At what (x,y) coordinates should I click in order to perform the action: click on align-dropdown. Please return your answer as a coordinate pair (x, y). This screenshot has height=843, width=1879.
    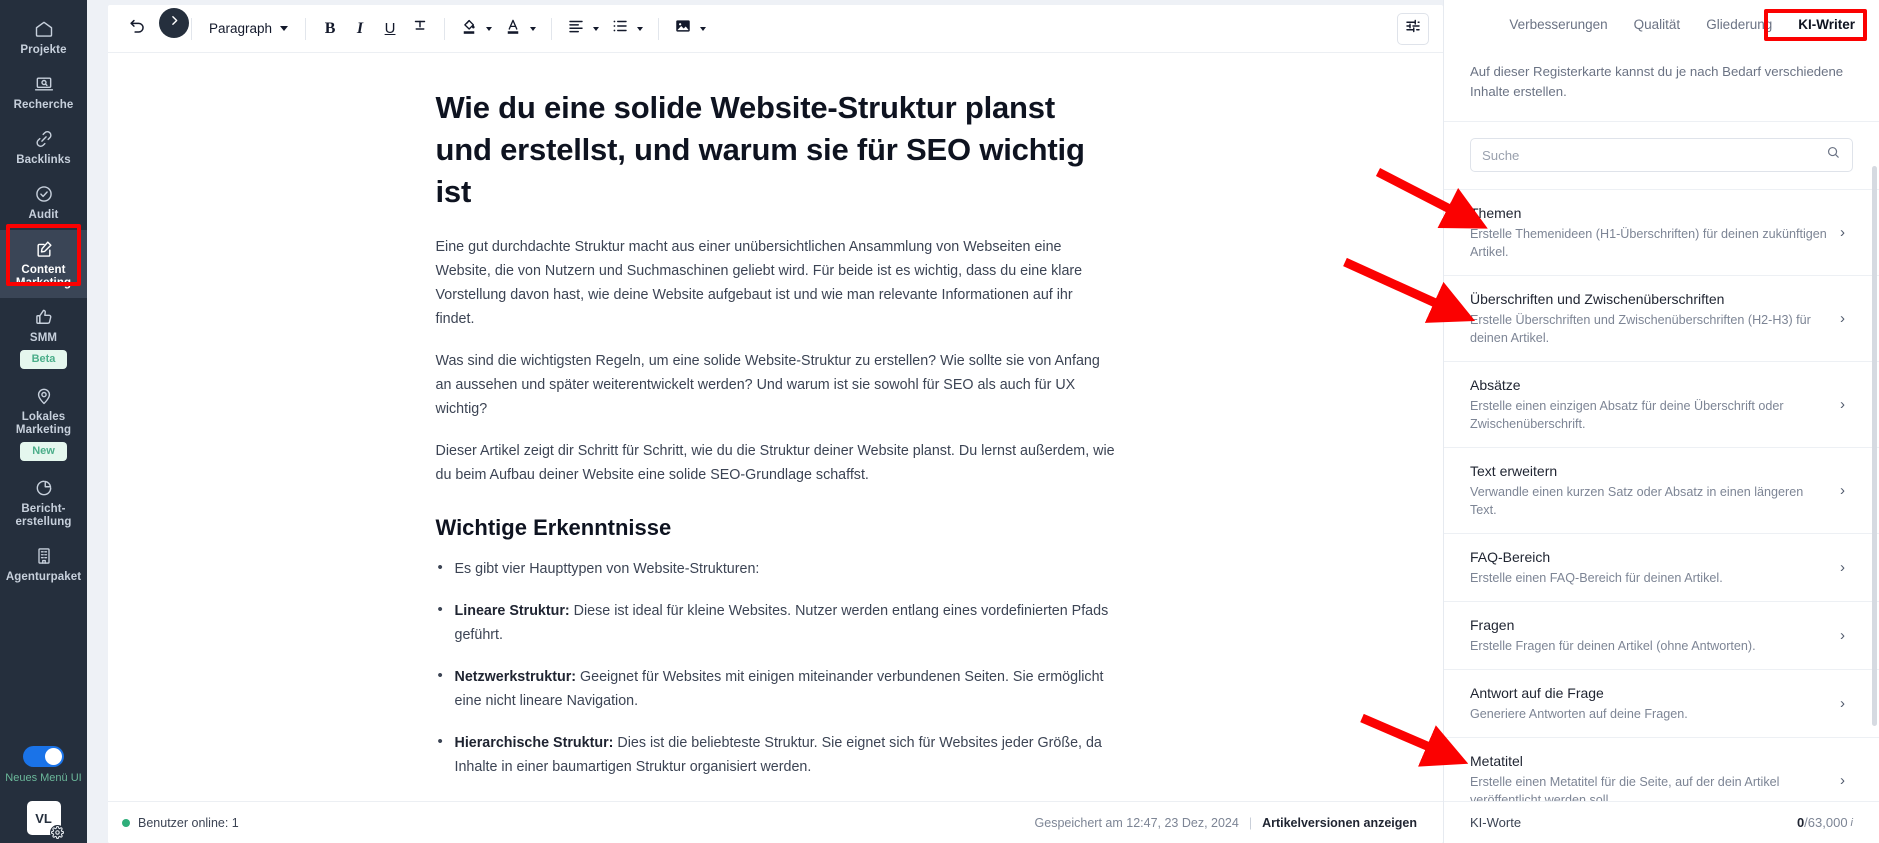
    Looking at the image, I should click on (598, 28).